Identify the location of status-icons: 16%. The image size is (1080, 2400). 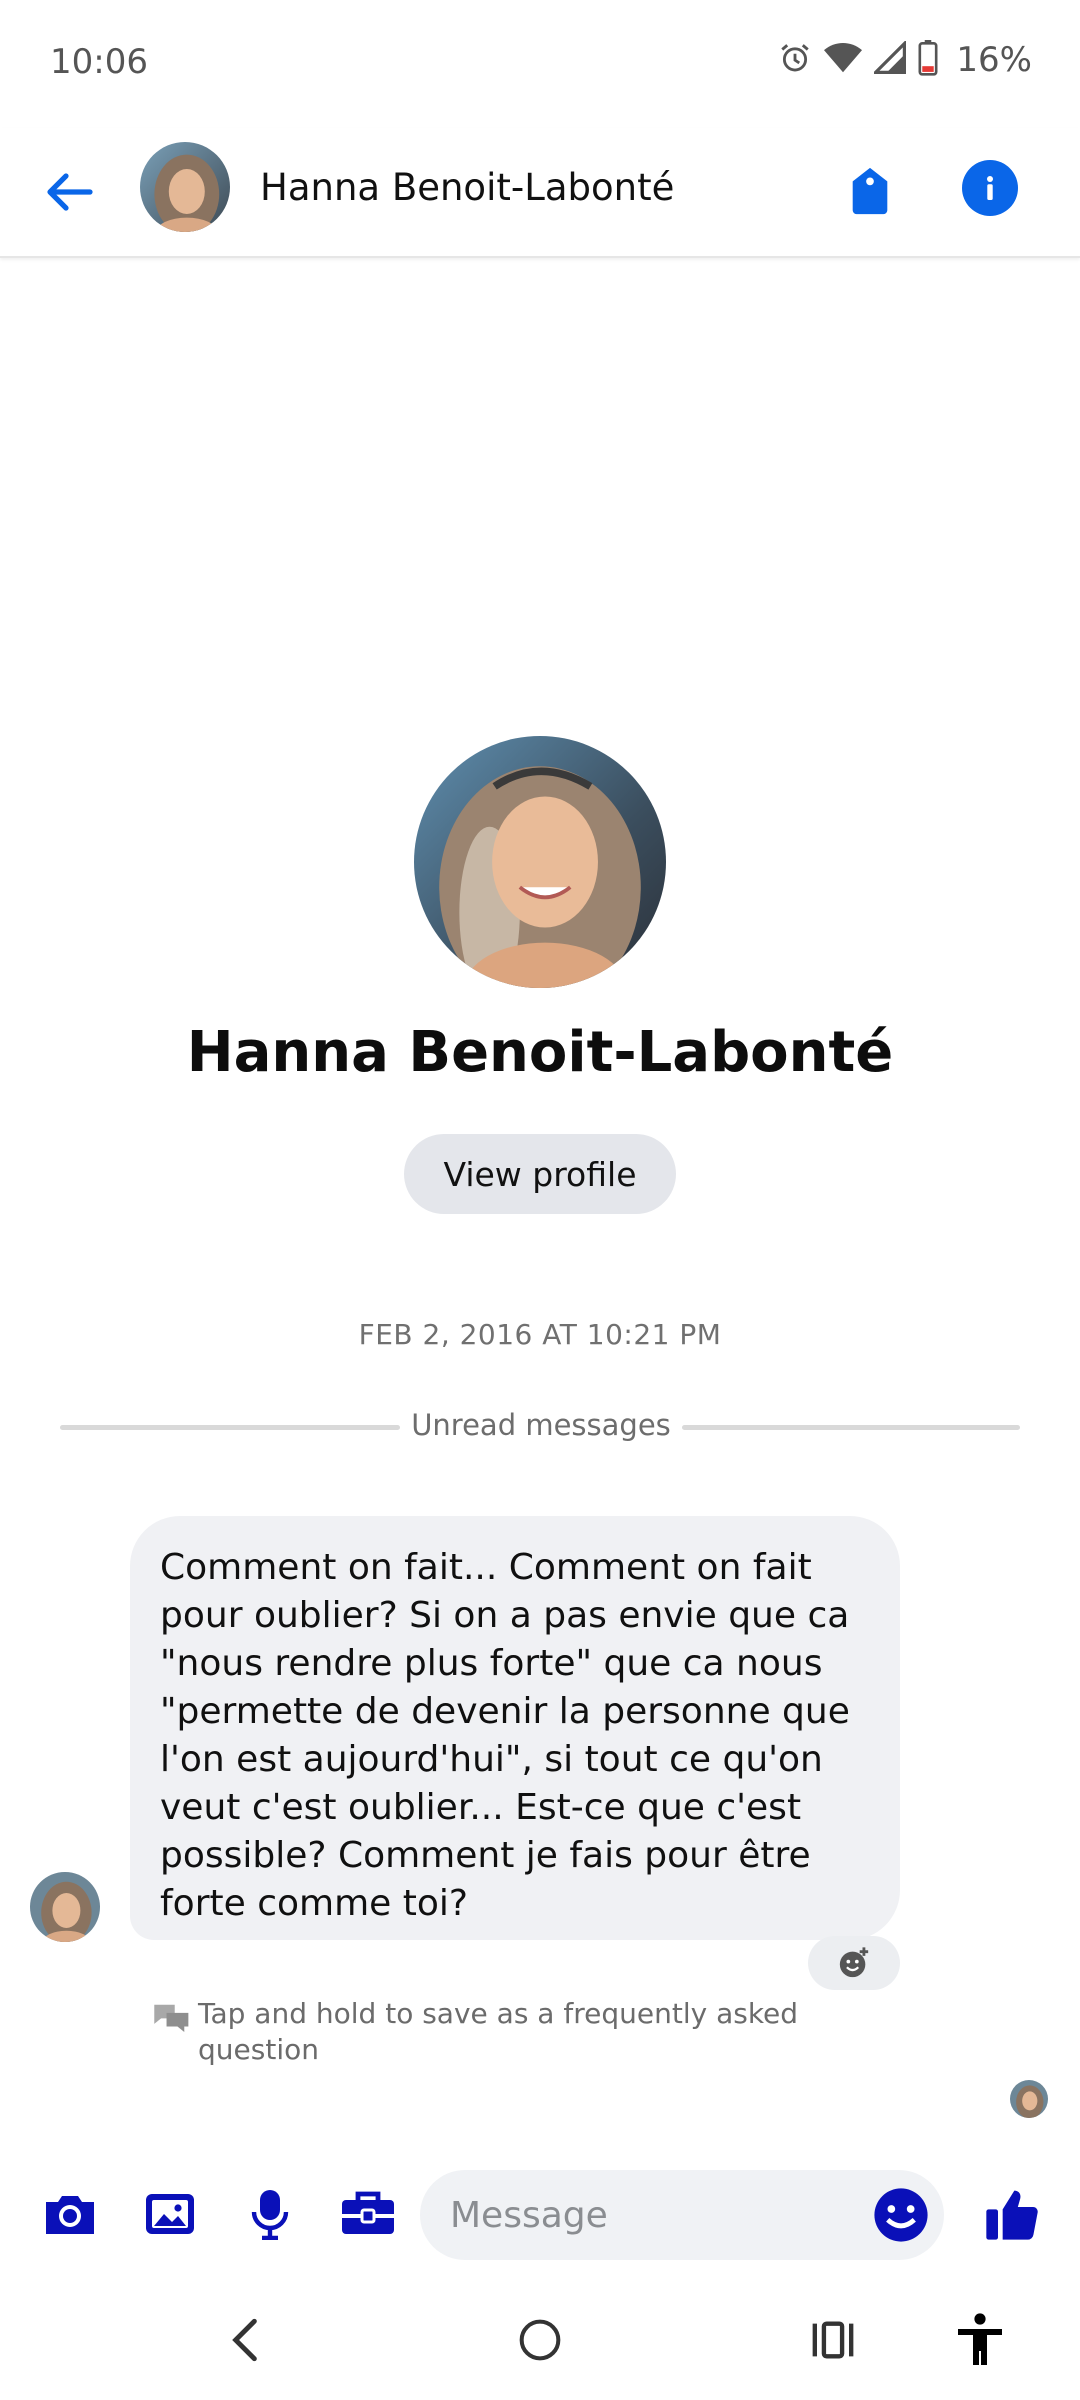
(905, 59).